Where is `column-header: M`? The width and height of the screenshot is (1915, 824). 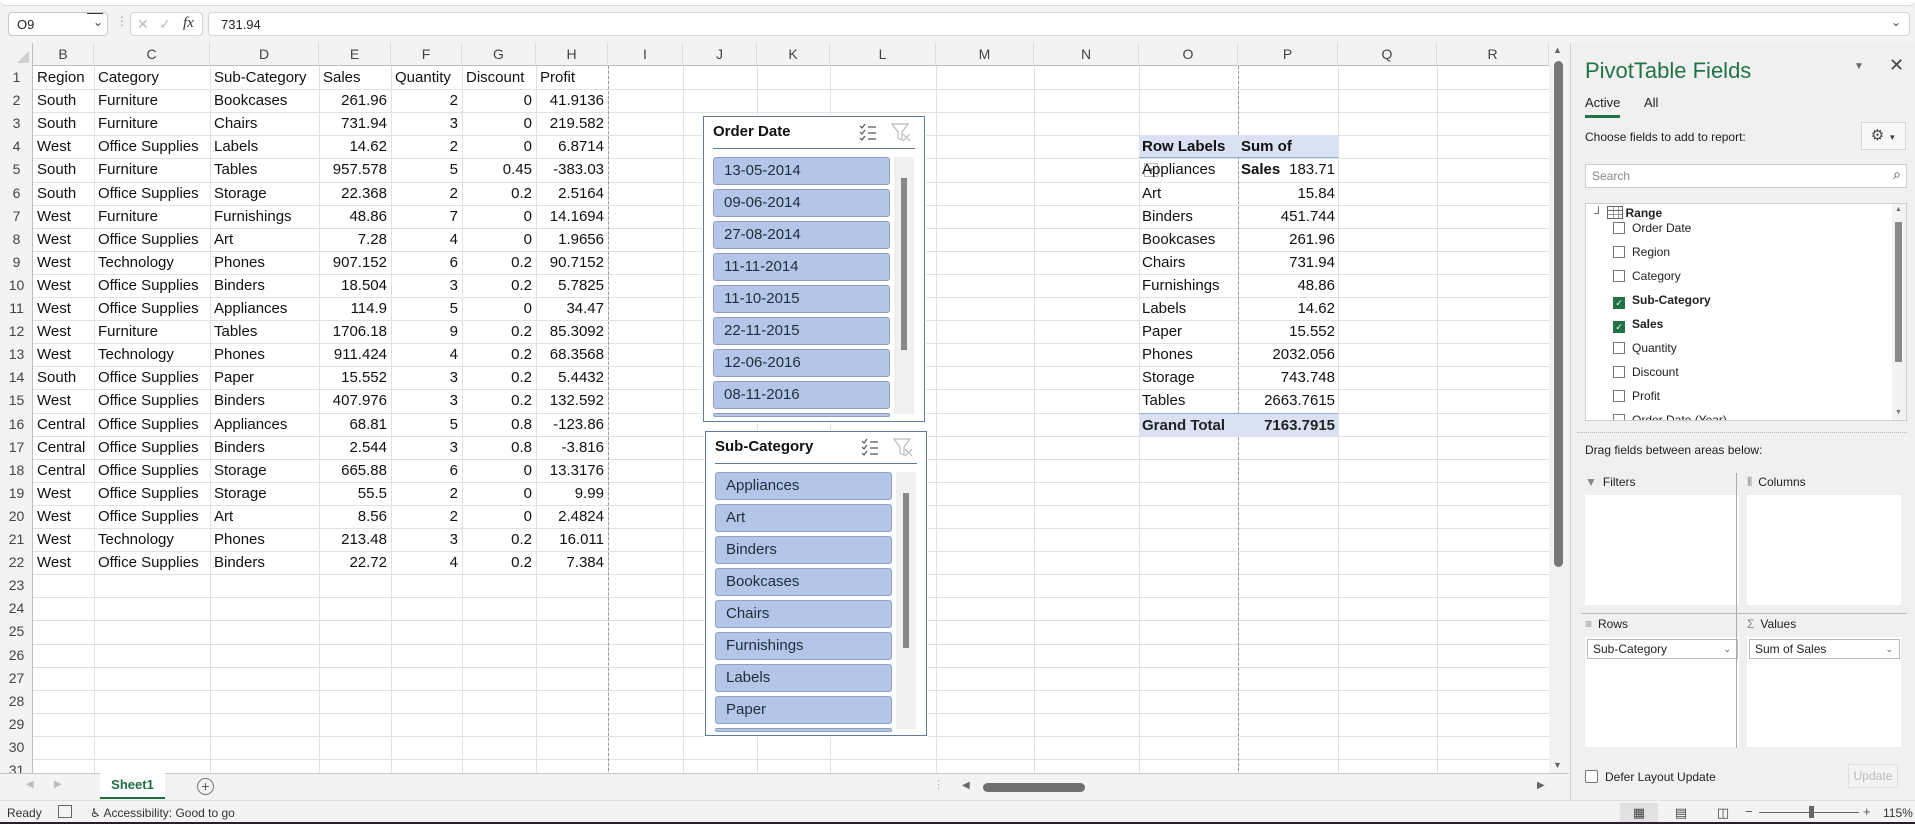
column-header: M is located at coordinates (985, 54).